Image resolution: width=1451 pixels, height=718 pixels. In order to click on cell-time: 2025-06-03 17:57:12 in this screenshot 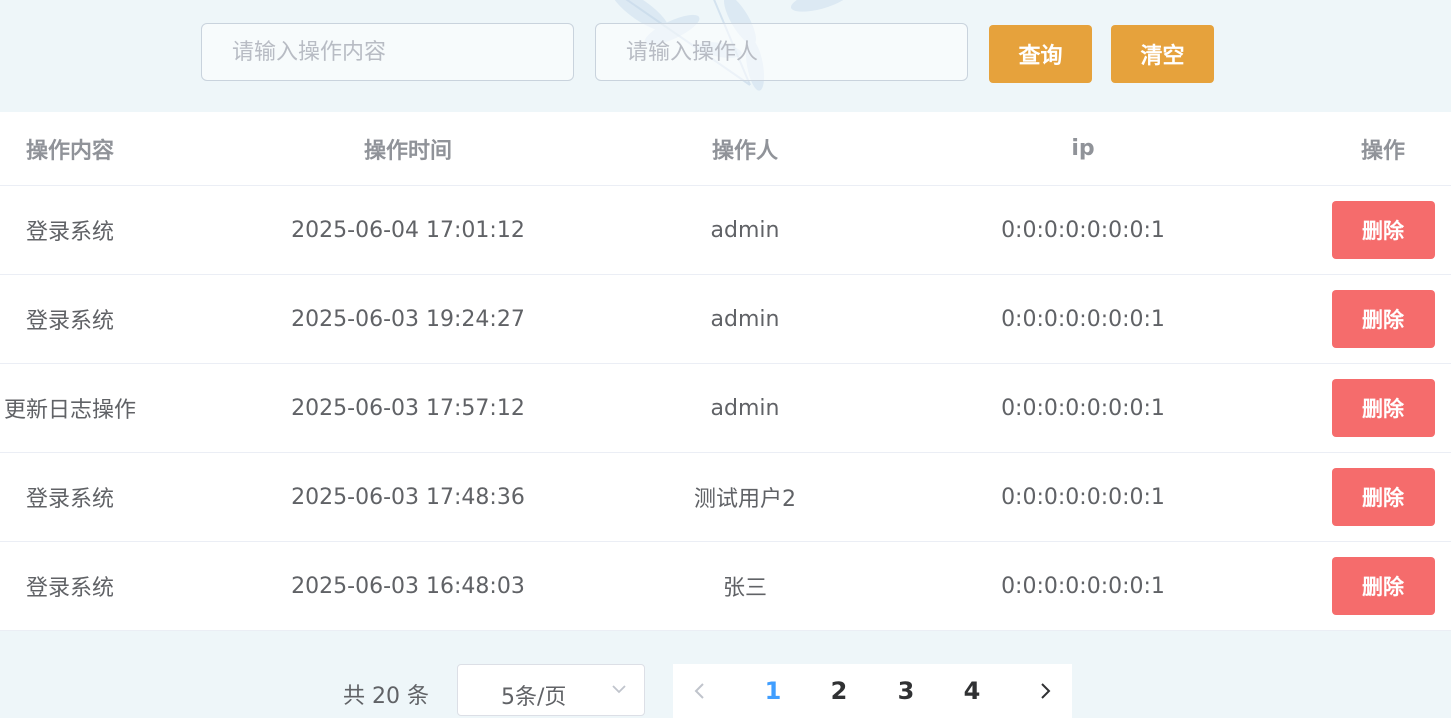, I will do `click(408, 408)`.